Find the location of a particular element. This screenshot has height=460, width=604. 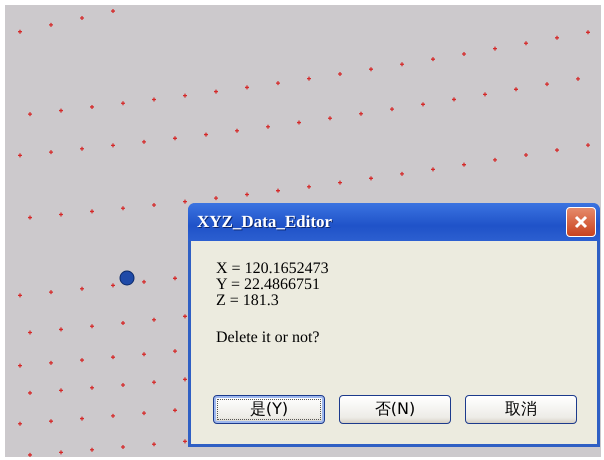

message-text: Delete it or not? is located at coordinates (268, 338).